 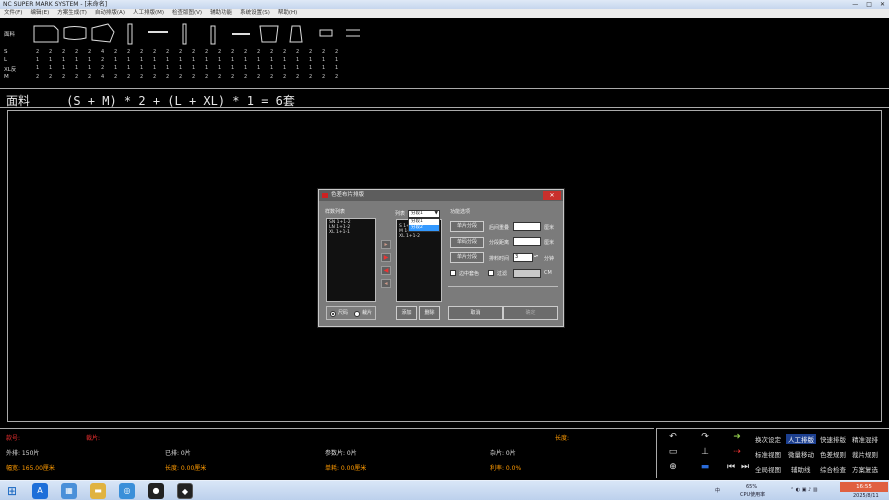 What do you see at coordinates (801, 469) in the screenshot?
I see `tool-guide-line: 辅助线` at bounding box center [801, 469].